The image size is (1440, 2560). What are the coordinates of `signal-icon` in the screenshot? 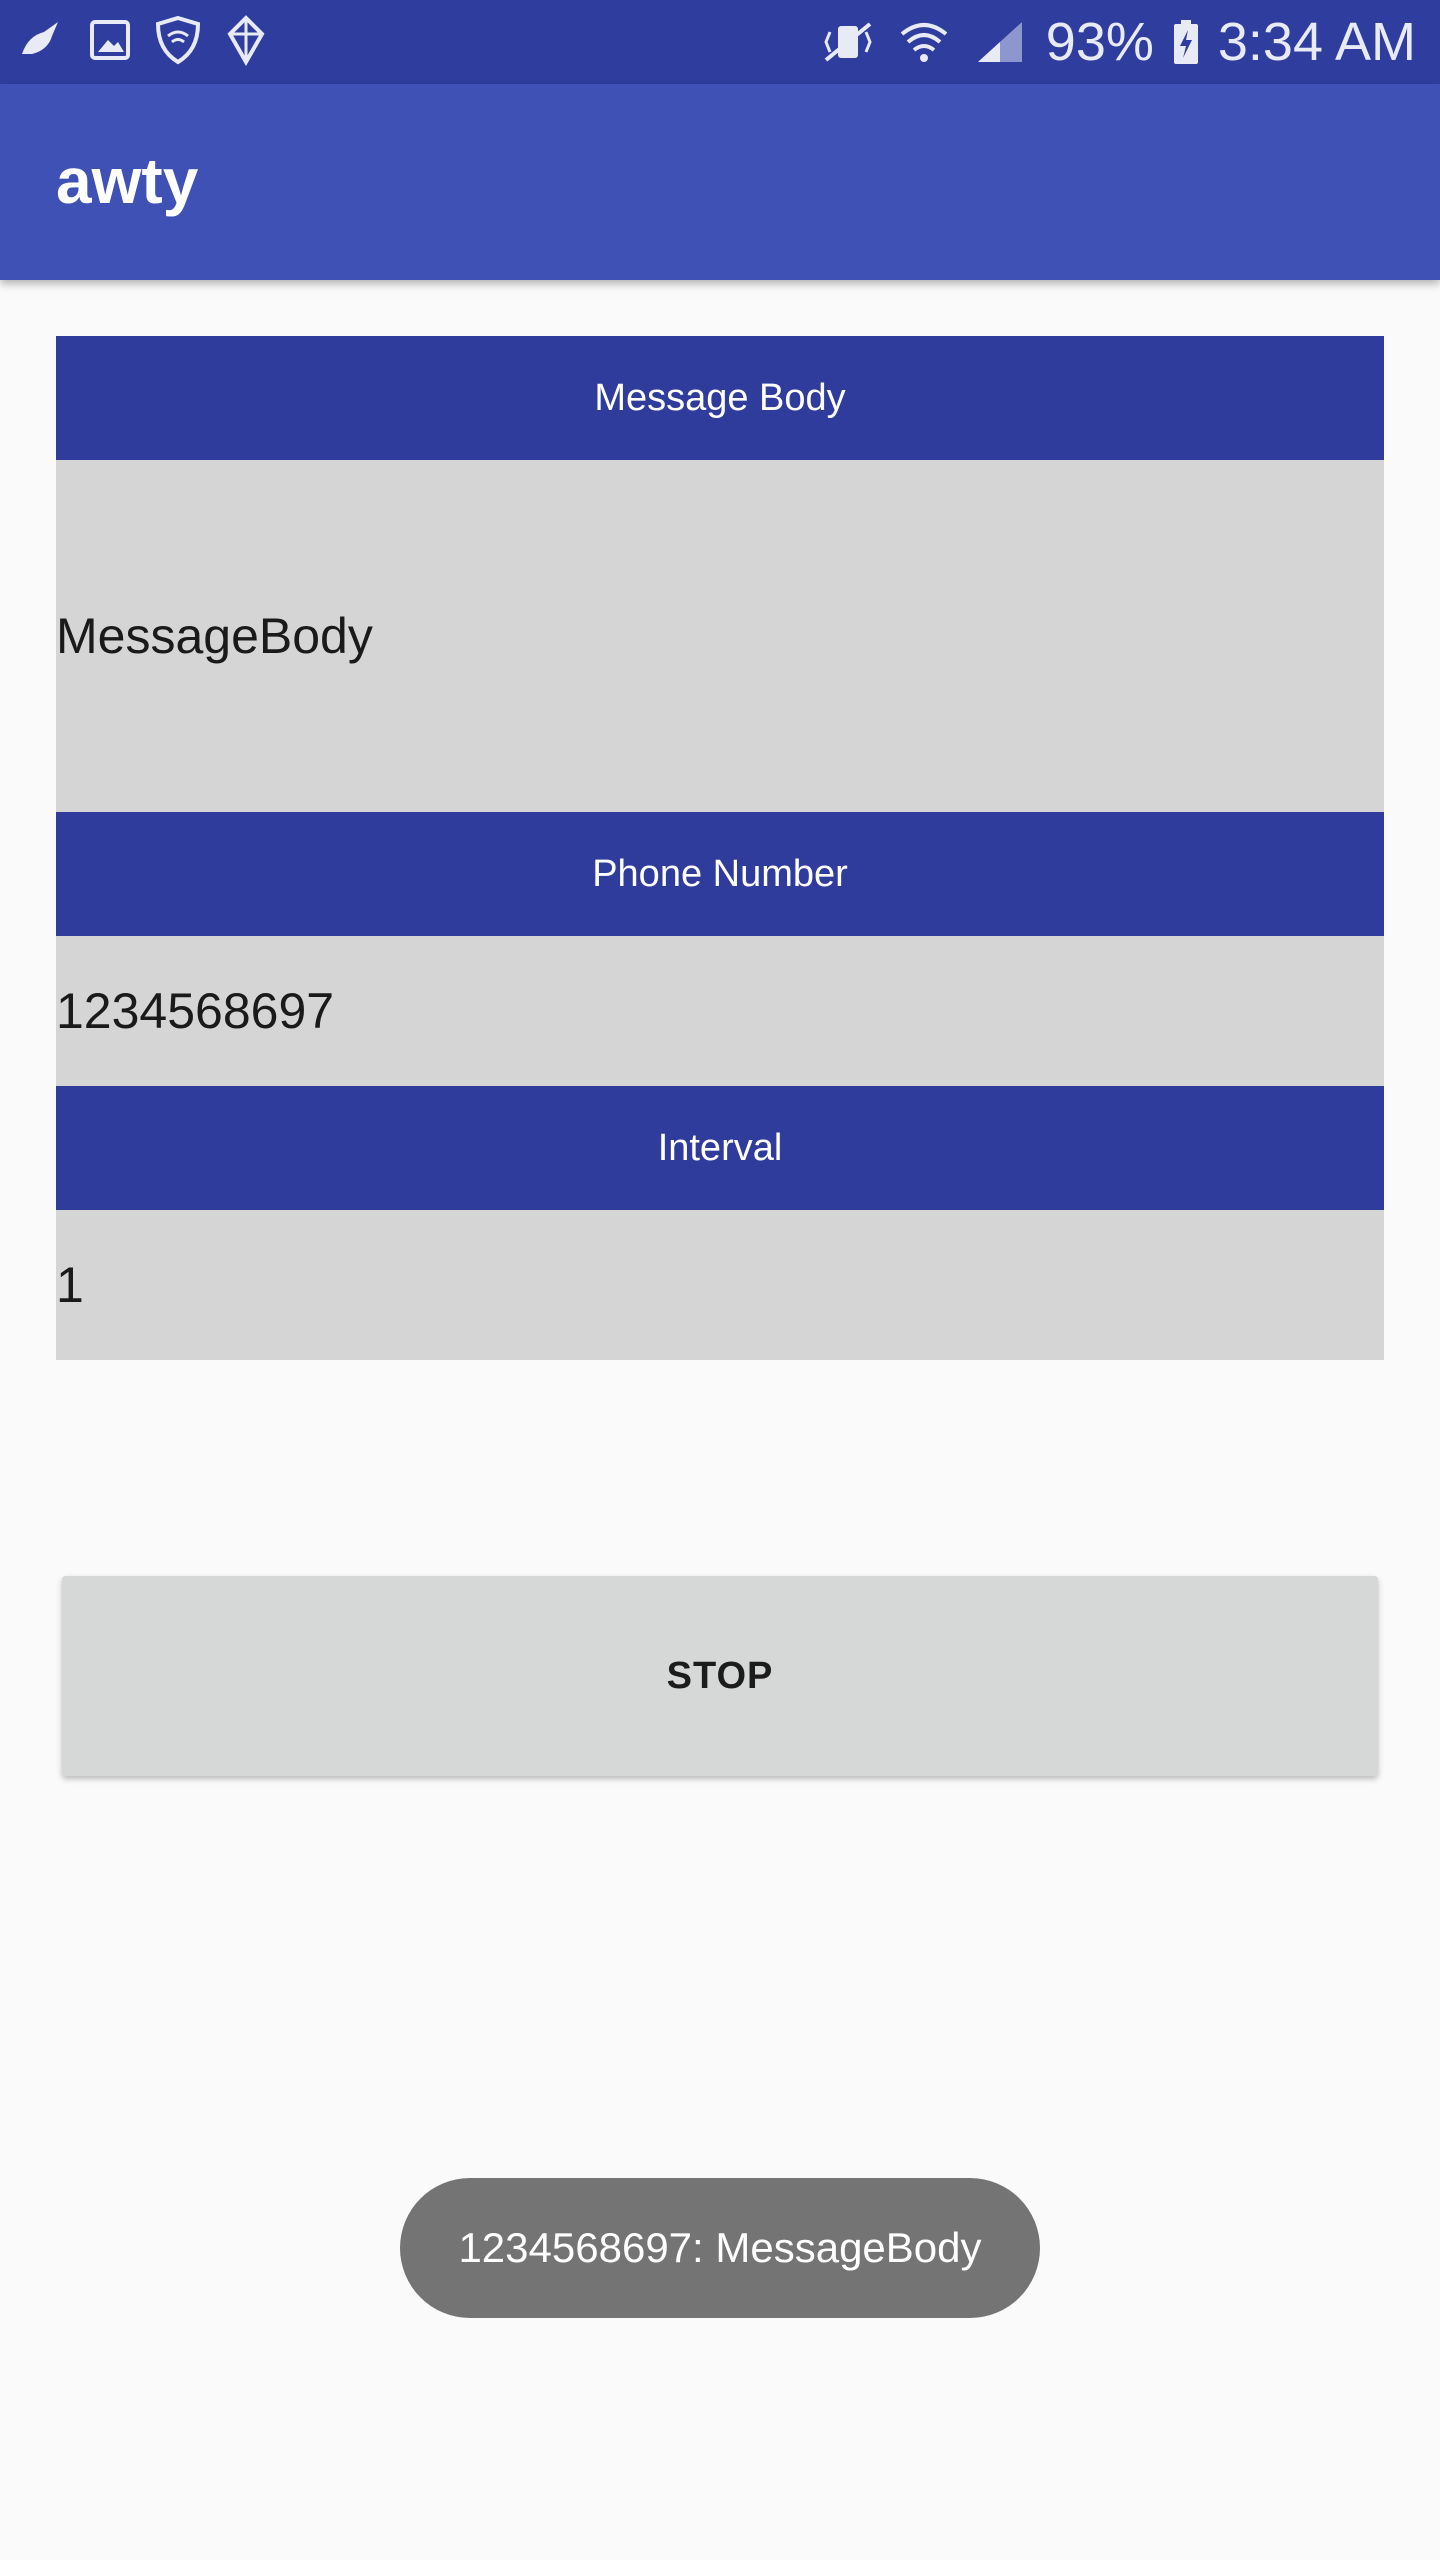 It's located at (1000, 42).